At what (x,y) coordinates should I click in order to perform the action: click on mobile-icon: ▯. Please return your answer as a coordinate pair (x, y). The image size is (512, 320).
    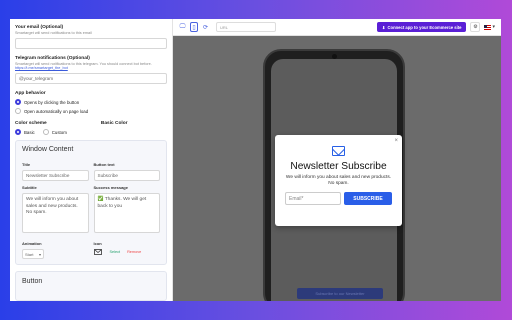
    Looking at the image, I should click on (194, 27).